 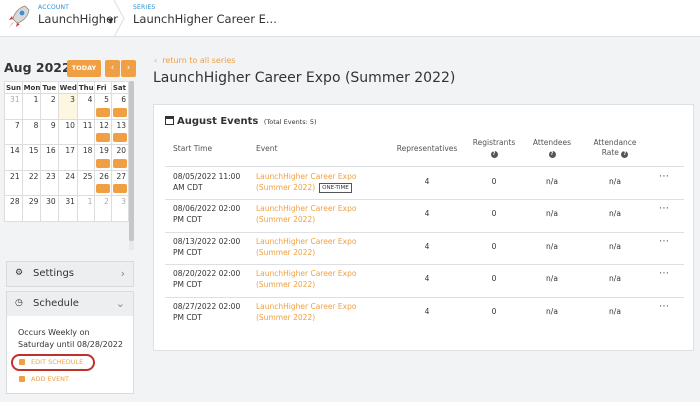 I want to click on calendar-day-cell: 29, so click(x=31, y=208).